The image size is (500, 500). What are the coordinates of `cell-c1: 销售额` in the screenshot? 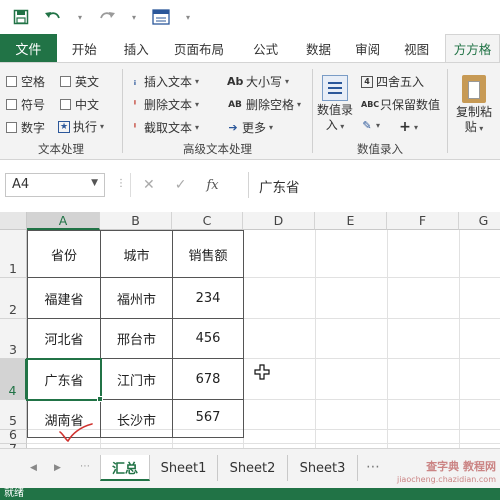 It's located at (208, 254).